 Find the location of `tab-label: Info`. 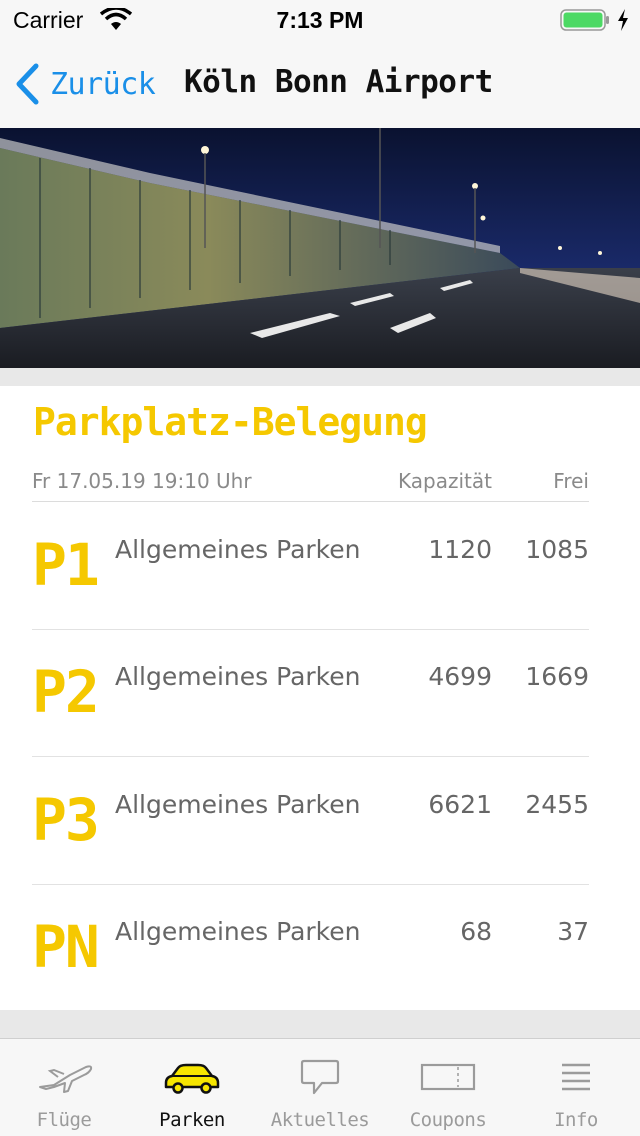

tab-label: Info is located at coordinates (576, 1120).